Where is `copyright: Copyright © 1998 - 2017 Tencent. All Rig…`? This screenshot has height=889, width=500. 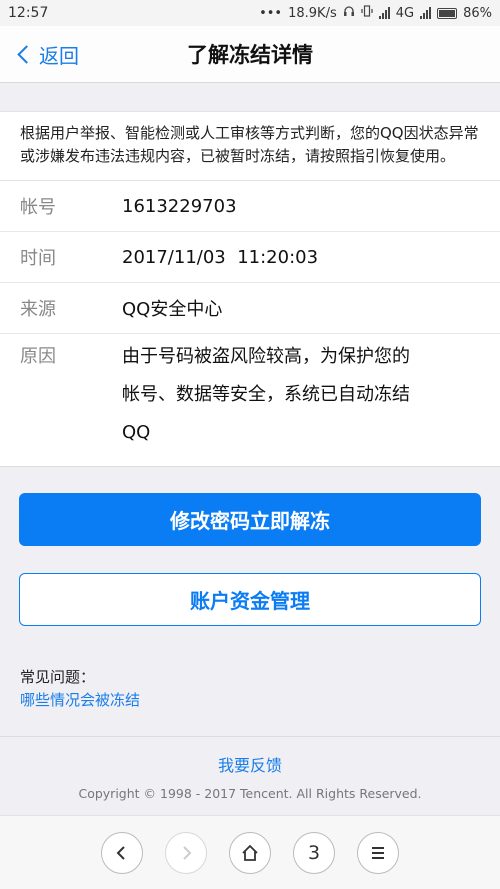 copyright: Copyright © 1998 - 2017 Tencent. All Rig… is located at coordinates (250, 793).